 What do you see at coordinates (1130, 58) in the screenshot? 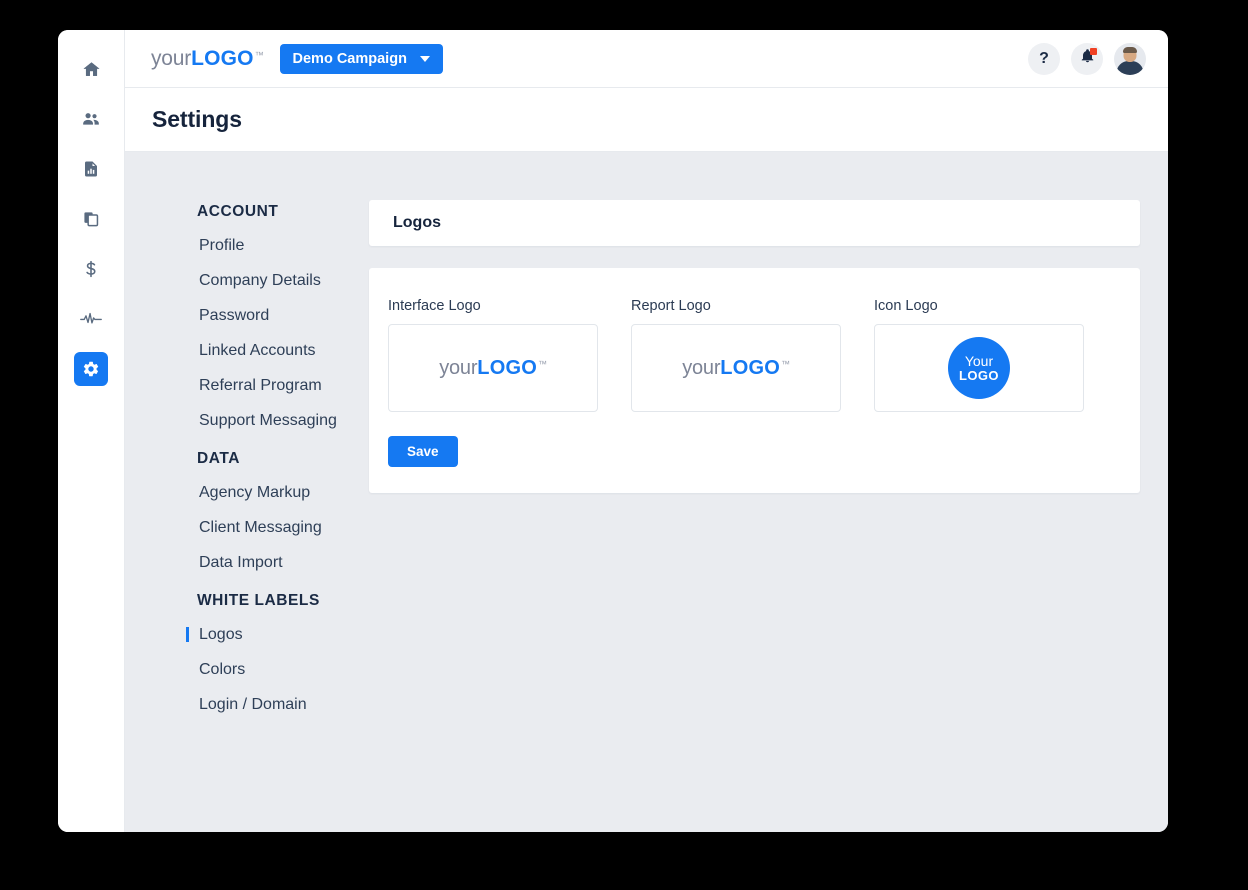
I see `avatar` at bounding box center [1130, 58].